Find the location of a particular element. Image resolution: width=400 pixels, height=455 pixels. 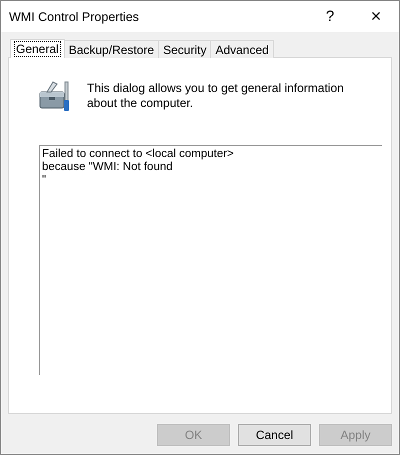

tab: Backup/Restore is located at coordinates (112, 49).